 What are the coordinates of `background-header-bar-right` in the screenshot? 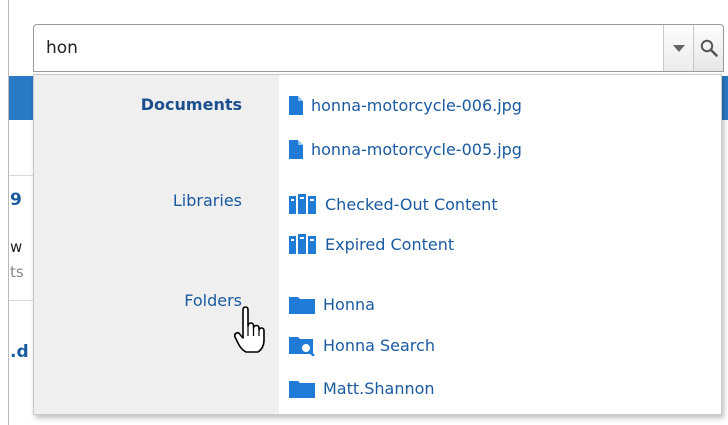 It's located at (725, 98).